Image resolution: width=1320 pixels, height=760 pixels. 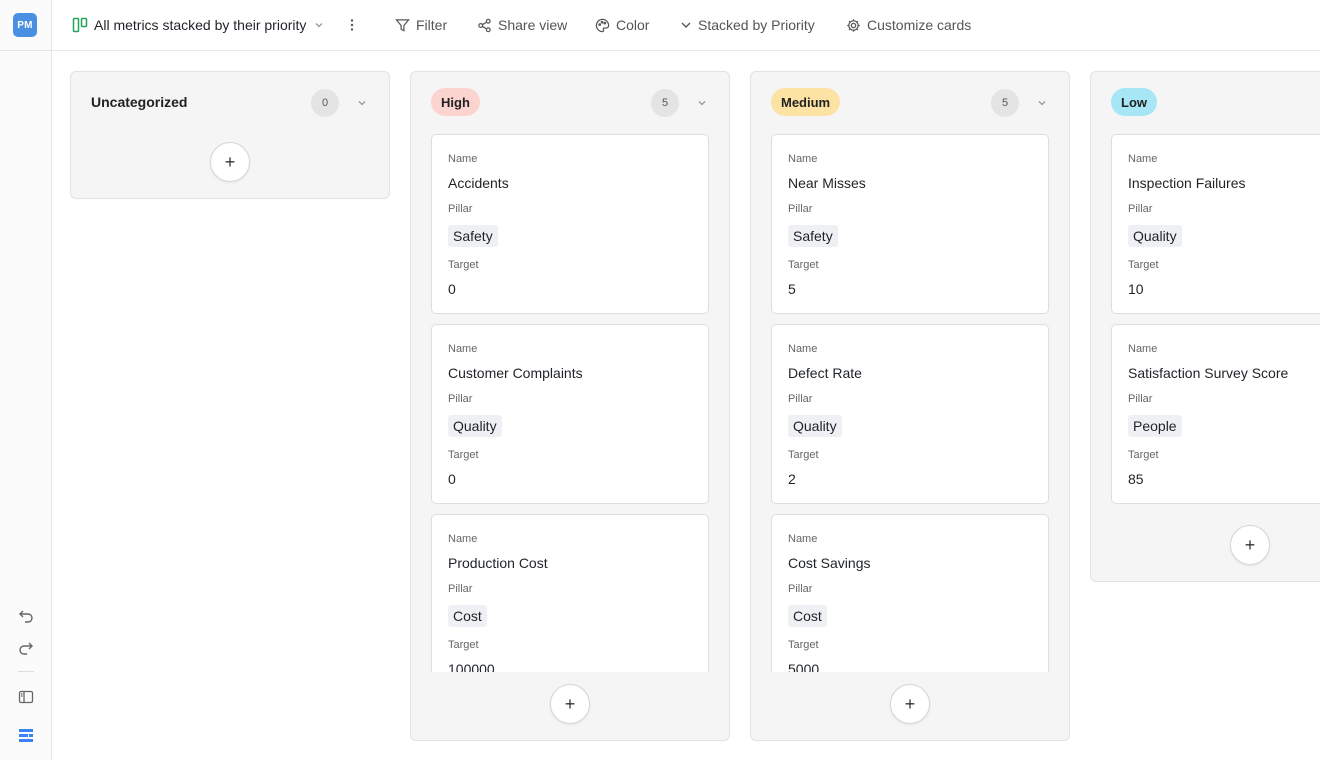 I want to click on color-button: Color, so click(x=622, y=25).